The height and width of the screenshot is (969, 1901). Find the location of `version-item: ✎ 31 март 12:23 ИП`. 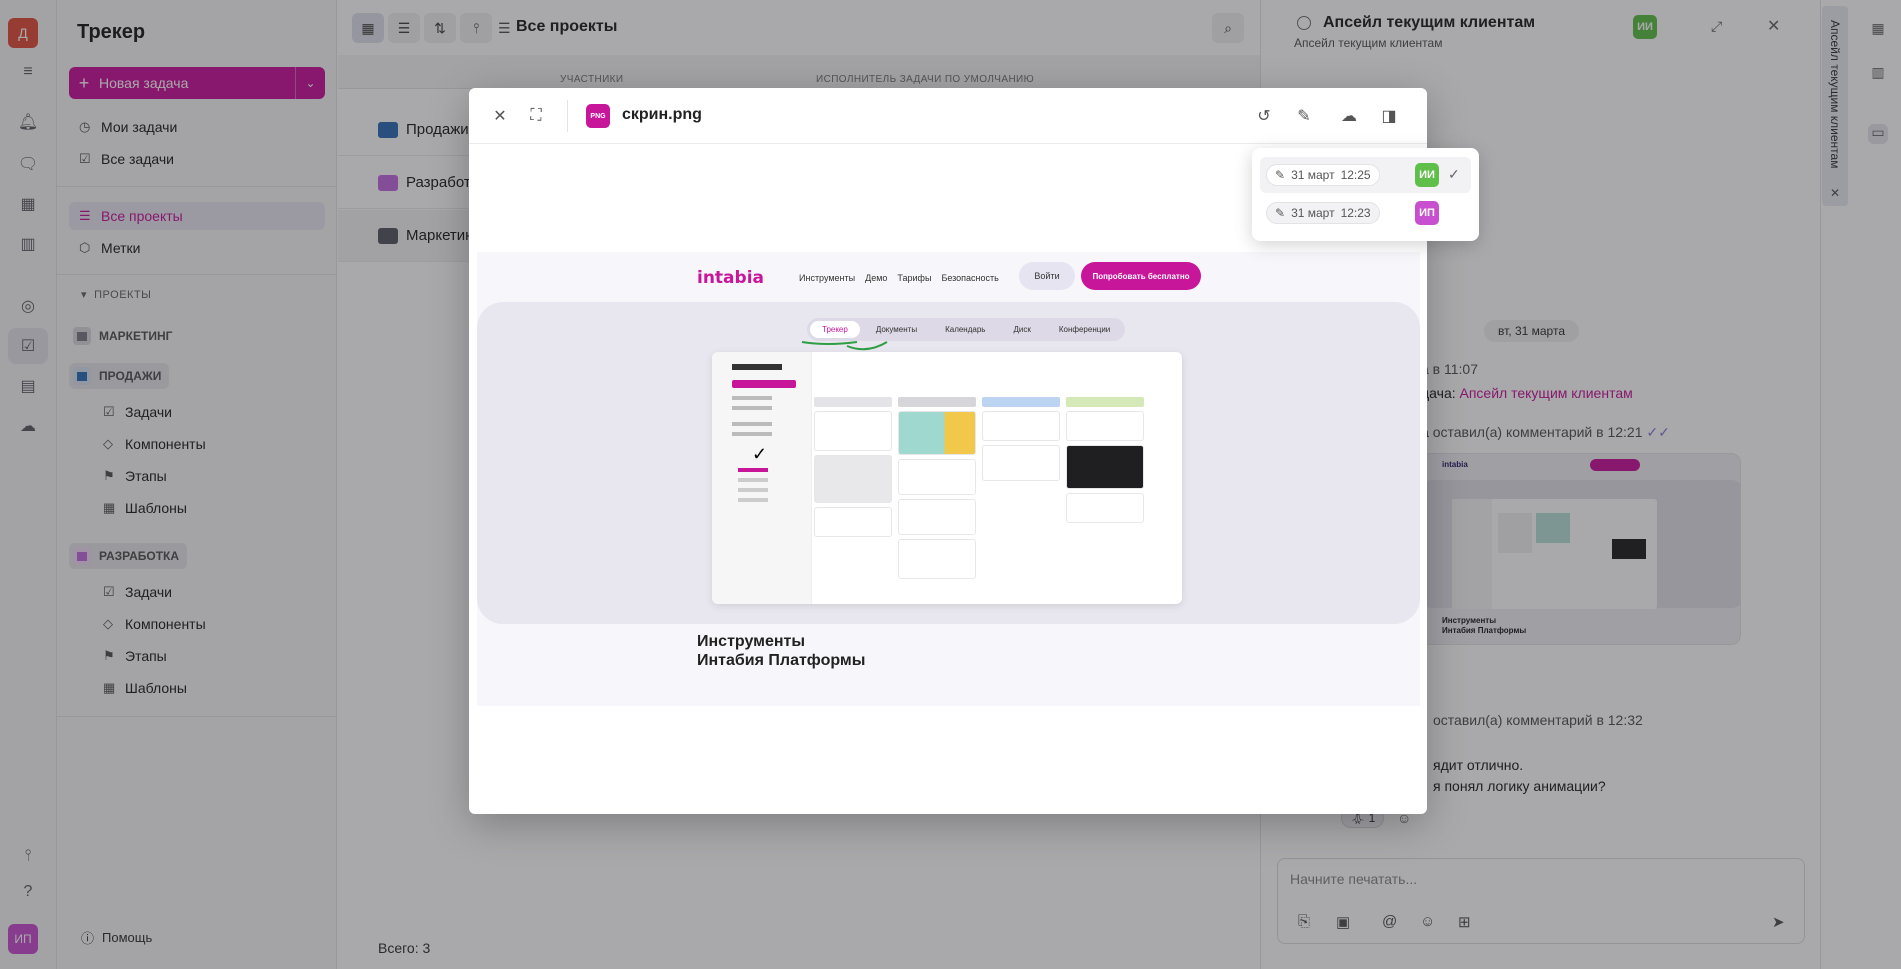

version-item: ✎ 31 март 12:23 ИП is located at coordinates (1365, 213).